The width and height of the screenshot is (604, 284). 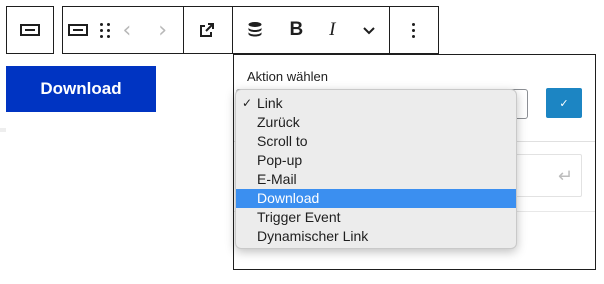 What do you see at coordinates (81, 89) in the screenshot?
I see `download-button-block: Download` at bounding box center [81, 89].